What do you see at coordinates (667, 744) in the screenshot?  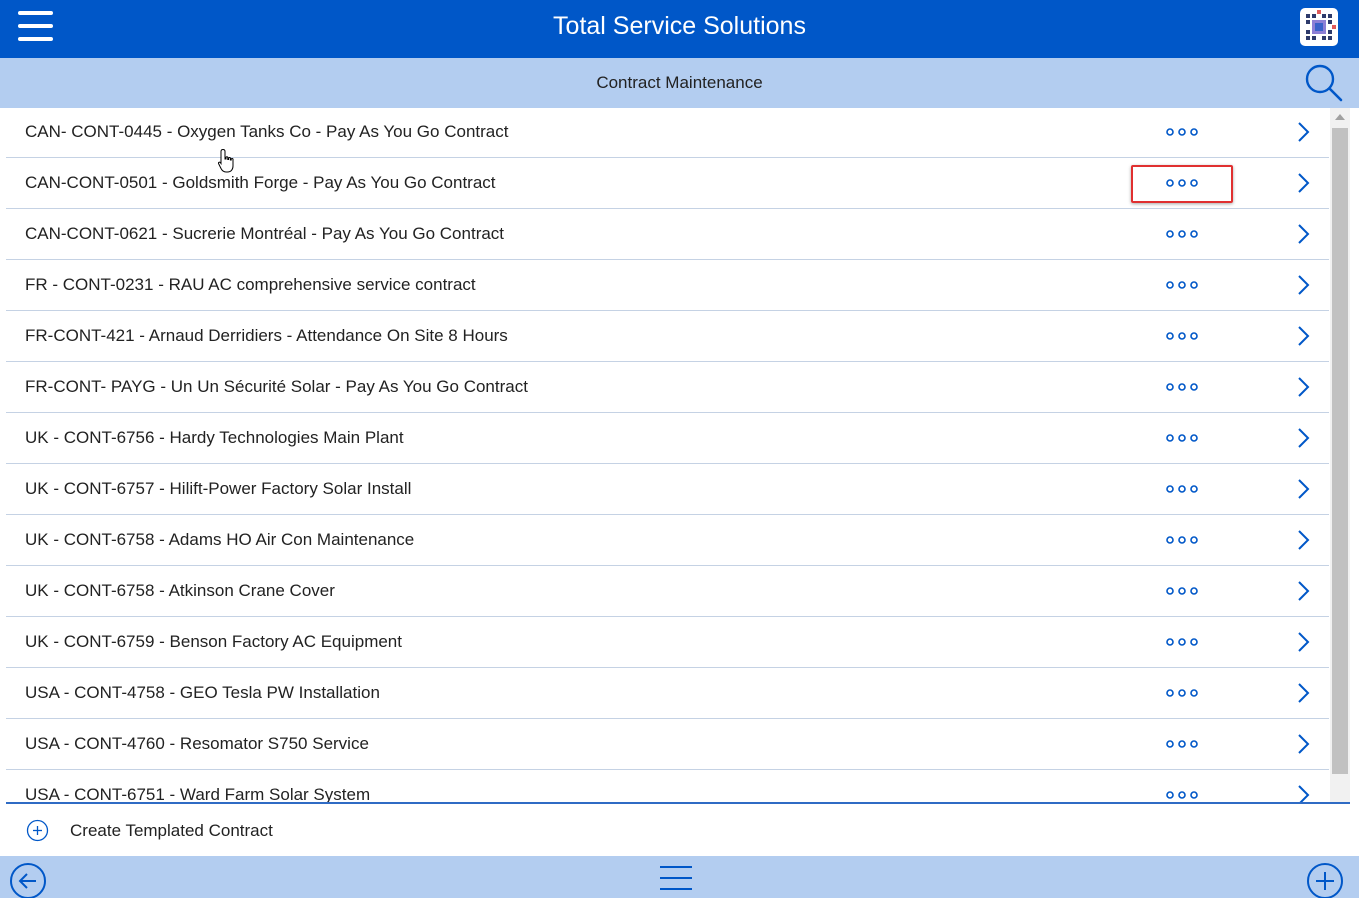 I see `list-item: USA - CONT-4760 - Resomator S750 Service` at bounding box center [667, 744].